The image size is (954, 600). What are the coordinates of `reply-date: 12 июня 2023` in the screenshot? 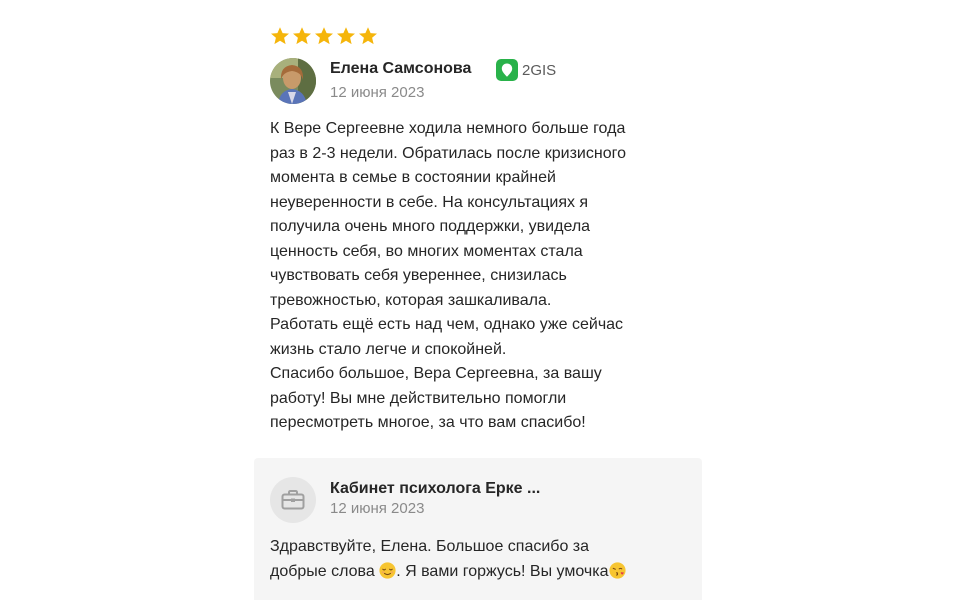 It's located at (377, 508).